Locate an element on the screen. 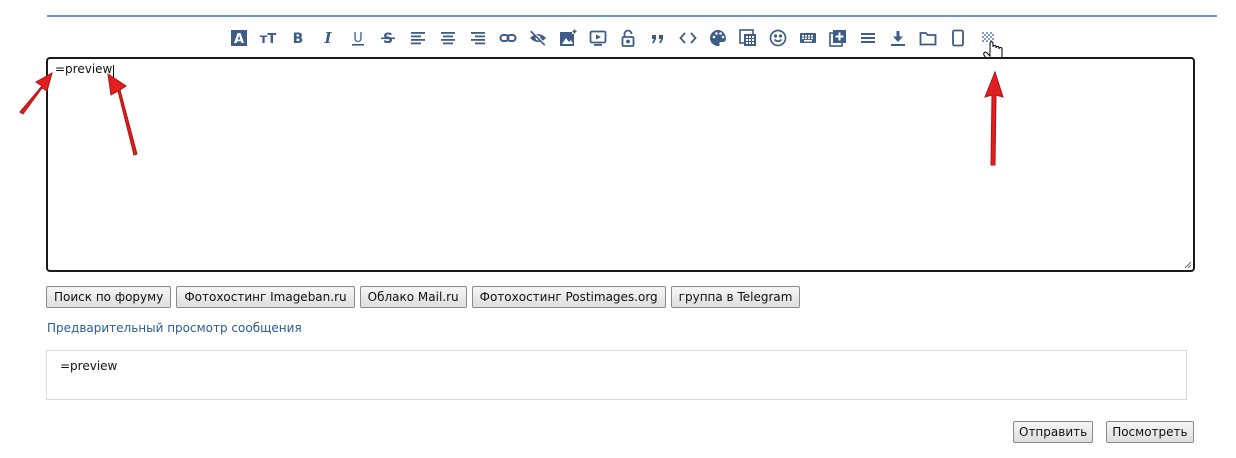 The image size is (1236, 458). align-right-button is located at coordinates (478, 38).